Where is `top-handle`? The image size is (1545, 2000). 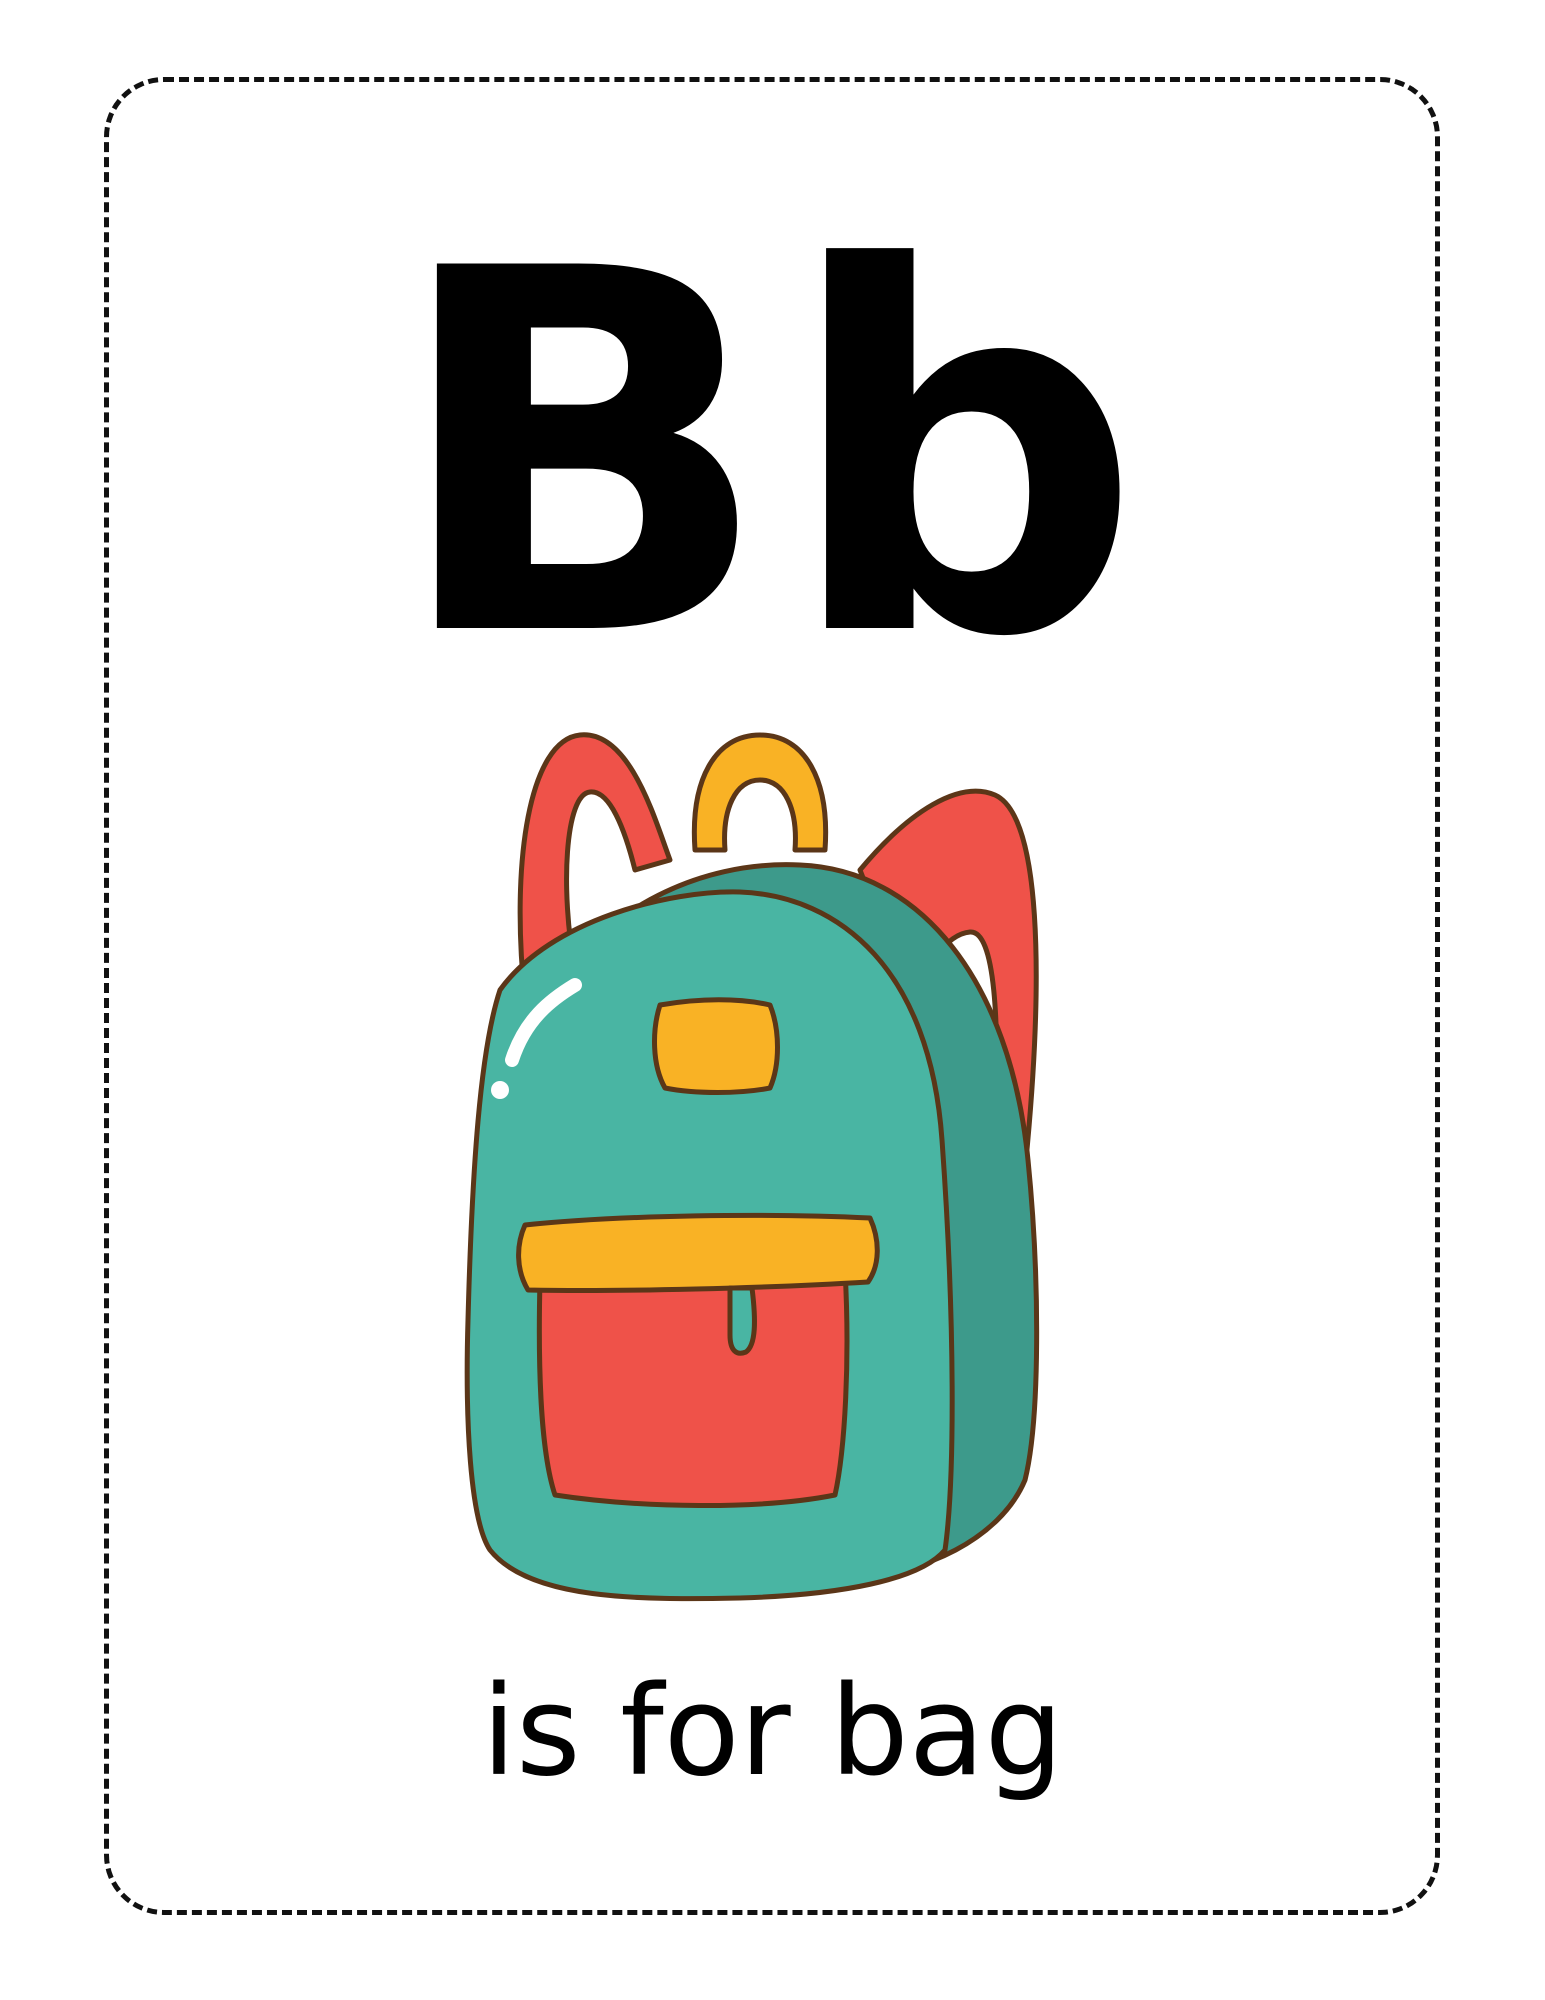
top-handle is located at coordinates (760, 792).